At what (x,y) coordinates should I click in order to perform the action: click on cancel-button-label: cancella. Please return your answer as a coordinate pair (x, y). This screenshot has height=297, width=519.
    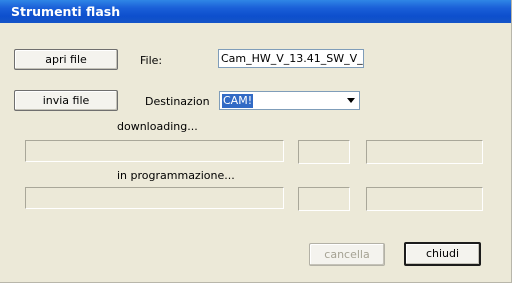
    Looking at the image, I should click on (347, 254).